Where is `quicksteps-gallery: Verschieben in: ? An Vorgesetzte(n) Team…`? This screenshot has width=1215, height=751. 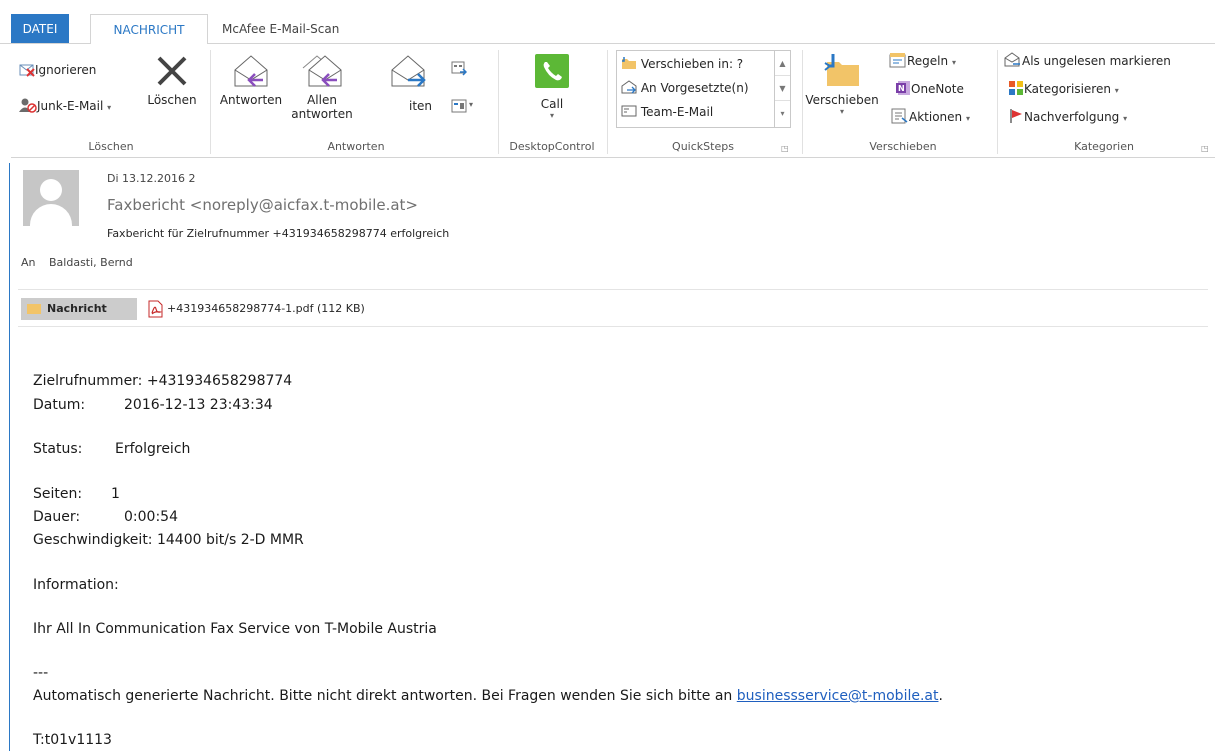 quicksteps-gallery: Verschieben in: ? An Vorgesetzte(n) Team… is located at coordinates (703, 89).